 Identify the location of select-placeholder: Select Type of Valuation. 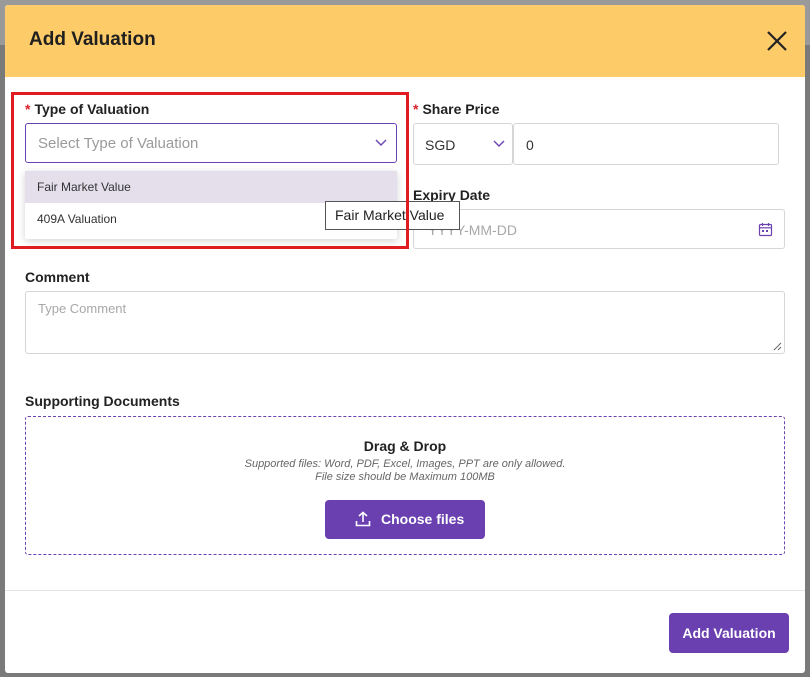
(118, 143).